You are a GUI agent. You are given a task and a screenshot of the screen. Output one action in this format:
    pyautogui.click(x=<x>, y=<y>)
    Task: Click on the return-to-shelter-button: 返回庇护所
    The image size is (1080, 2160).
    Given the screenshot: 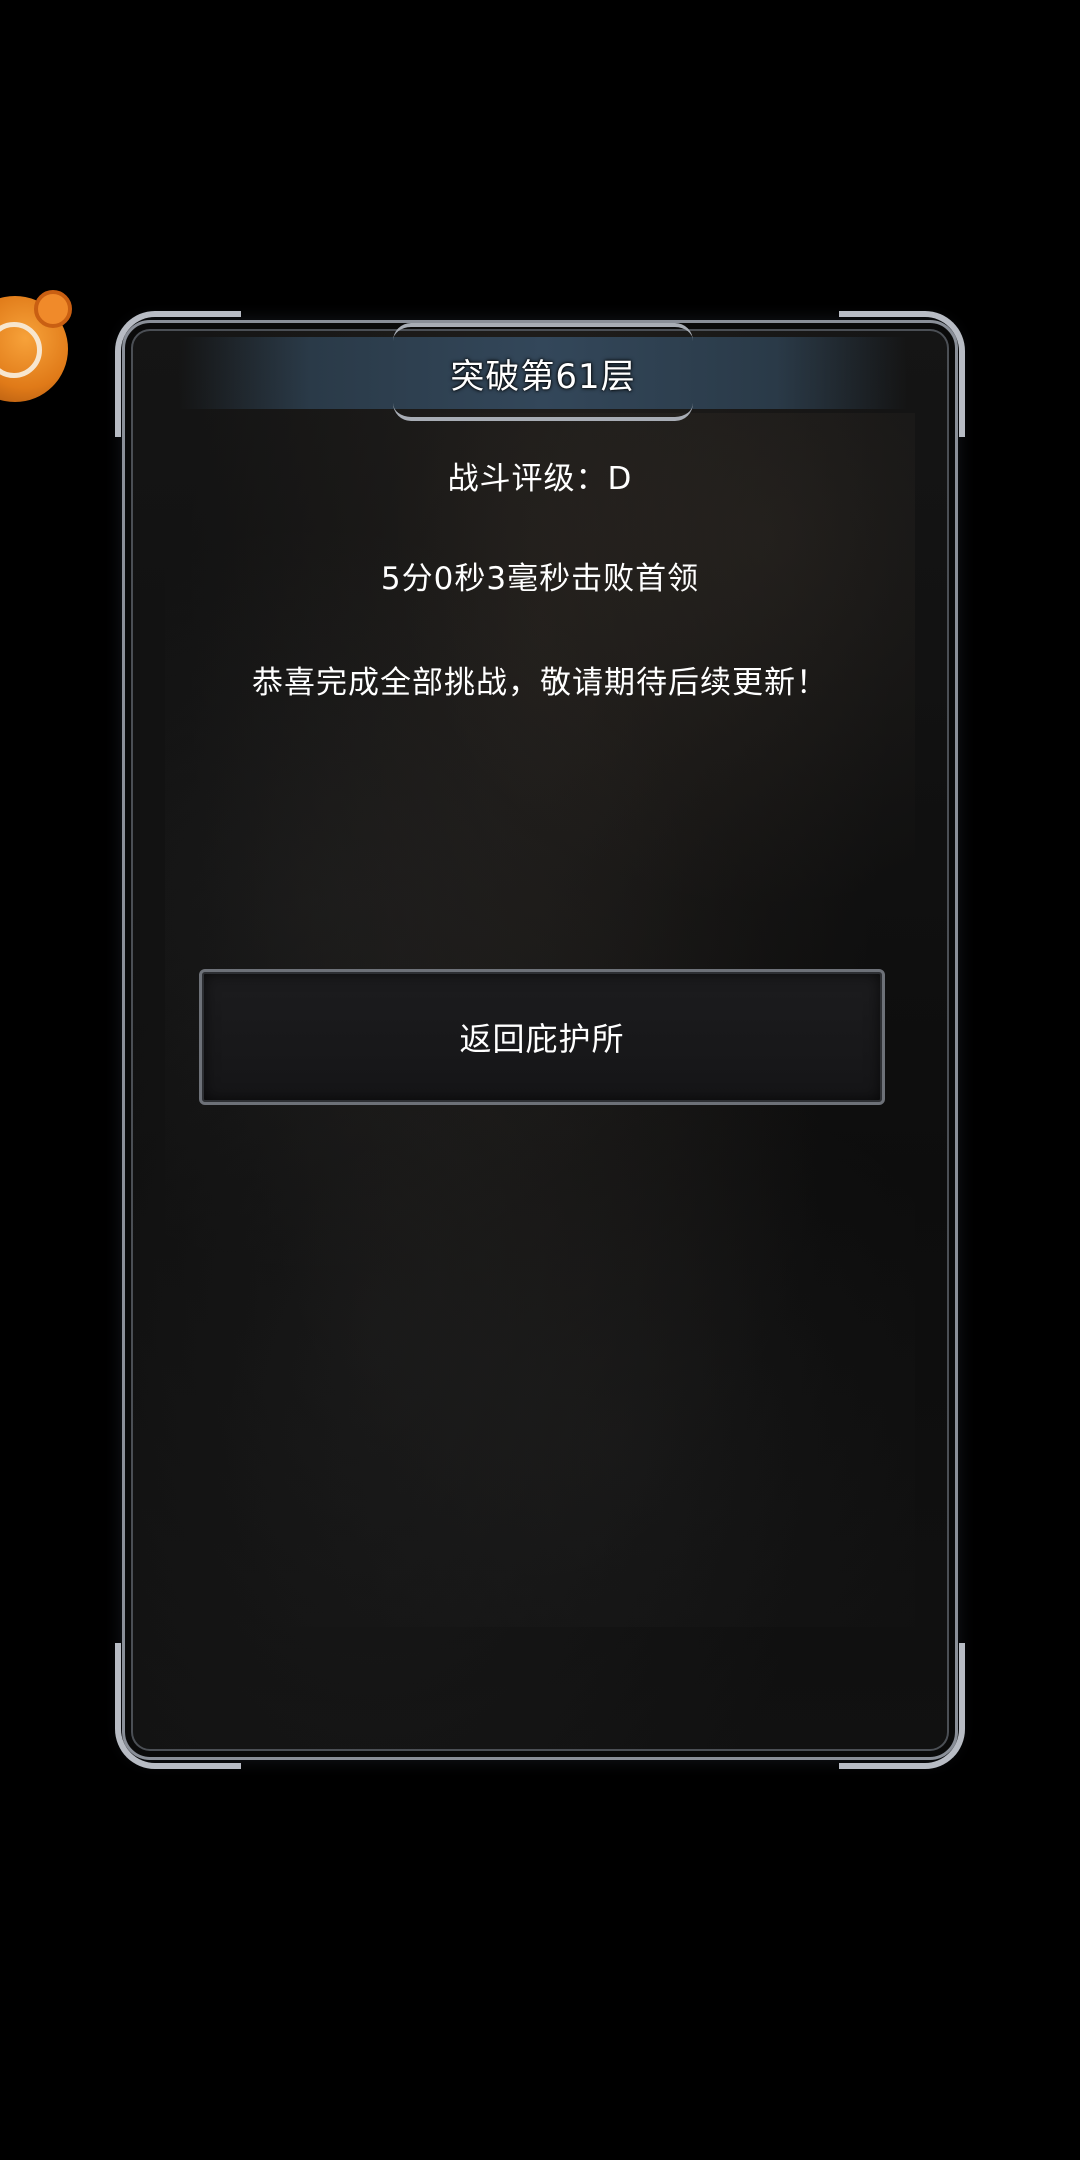 What is the action you would take?
    pyautogui.click(x=542, y=1037)
    